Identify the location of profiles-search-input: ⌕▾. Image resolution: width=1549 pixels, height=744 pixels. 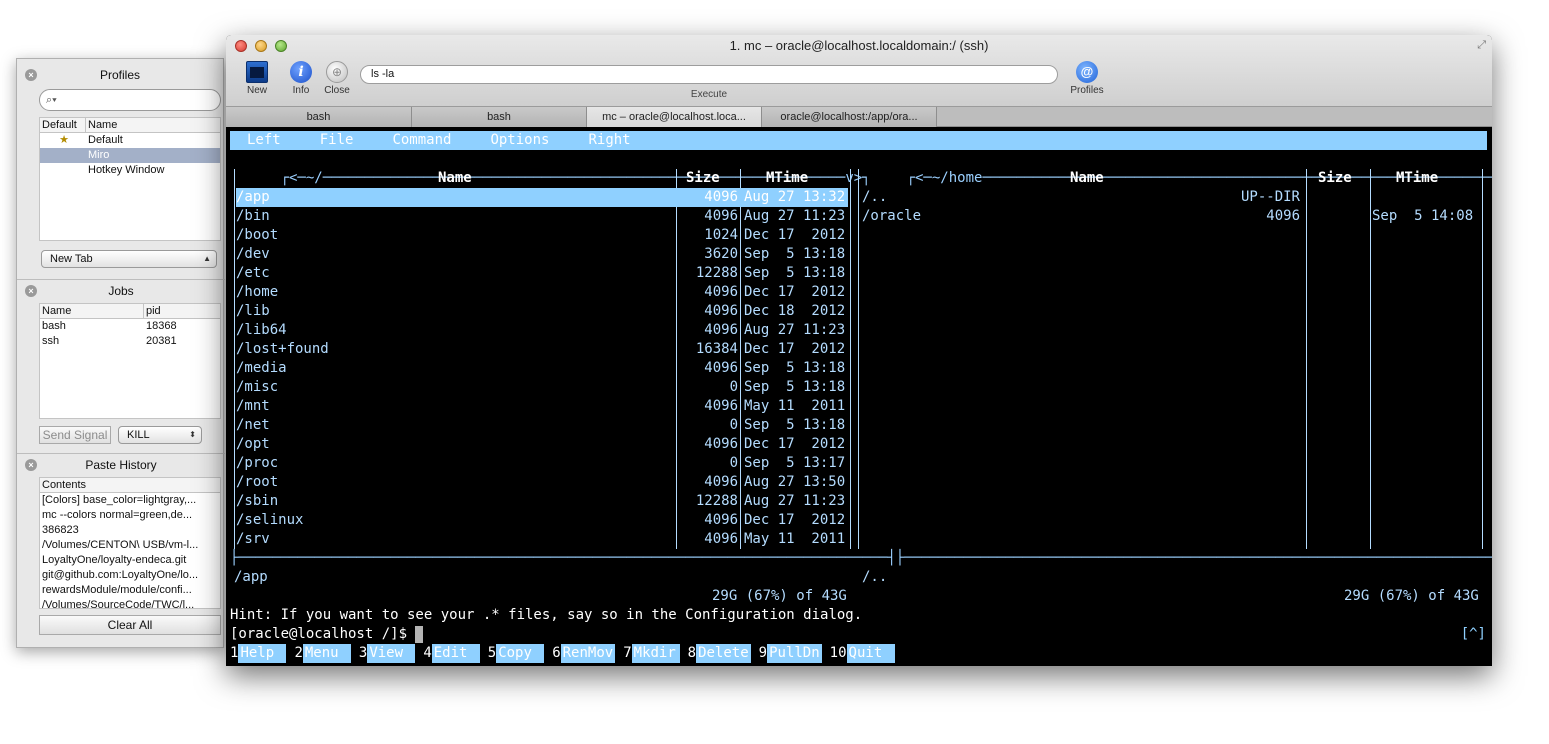
(130, 100).